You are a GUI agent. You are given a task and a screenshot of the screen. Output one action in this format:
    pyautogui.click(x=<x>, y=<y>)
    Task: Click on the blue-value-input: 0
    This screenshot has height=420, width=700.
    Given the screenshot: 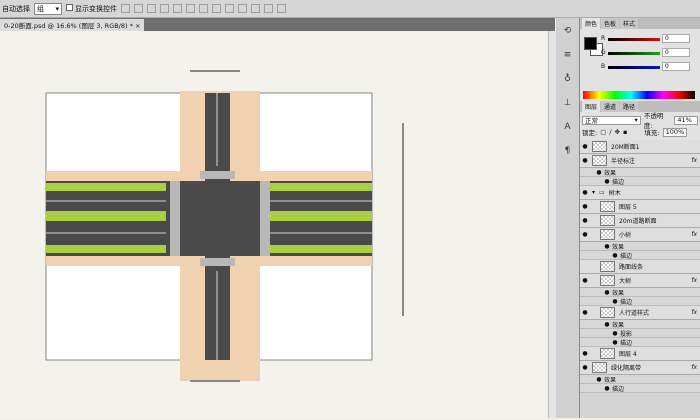 What is the action you would take?
    pyautogui.click(x=676, y=66)
    